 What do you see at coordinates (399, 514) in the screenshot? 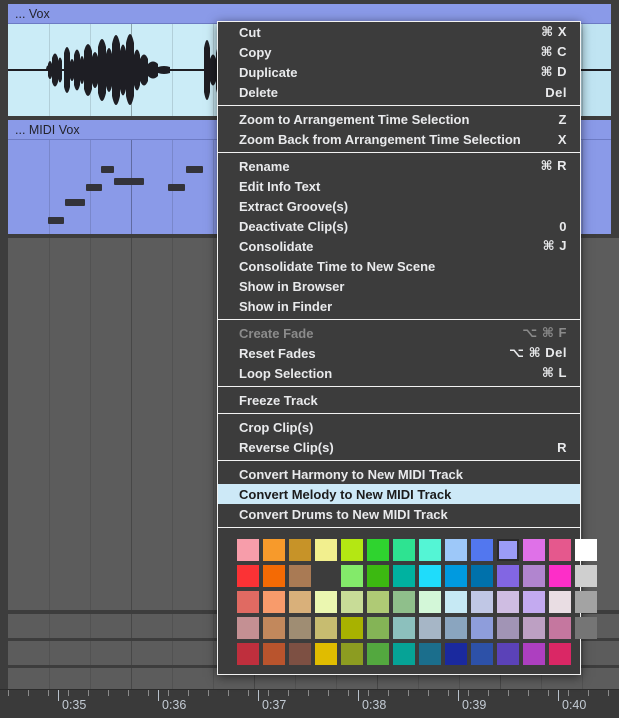
I see `menu-item-convert-drums-to-new-midi-track: Convert Drums to New MIDI Track` at bounding box center [399, 514].